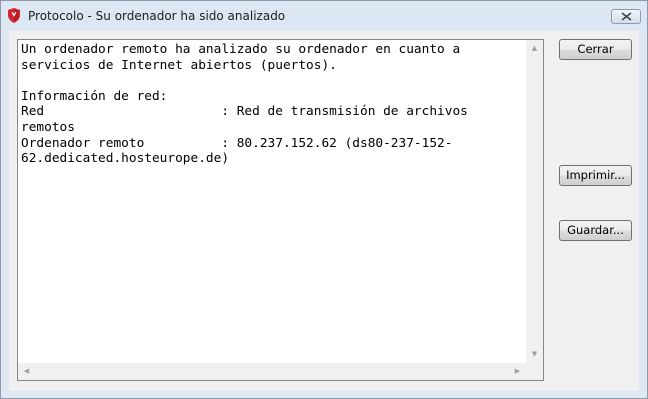  Describe the element at coordinates (534, 201) in the screenshot. I see `vertical-scrollbar: ▲ ▼` at that location.